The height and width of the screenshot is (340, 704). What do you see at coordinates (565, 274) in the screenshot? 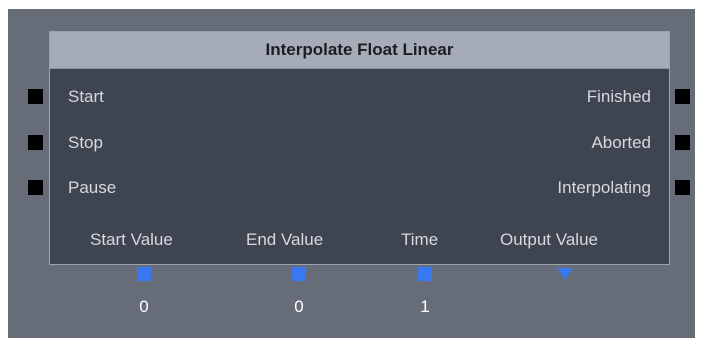
I see `variable-output-pin-output-value` at bounding box center [565, 274].